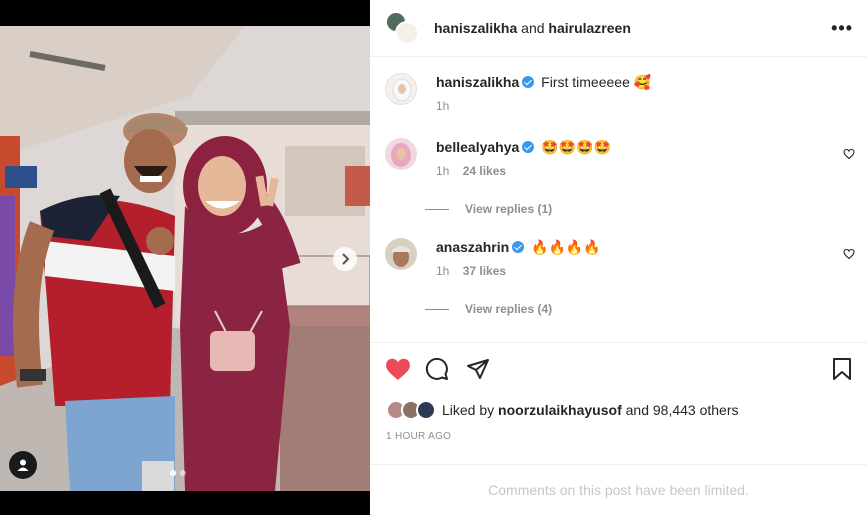  I want to click on comment-text: 🔥🔥🔥🔥, so click(566, 247).